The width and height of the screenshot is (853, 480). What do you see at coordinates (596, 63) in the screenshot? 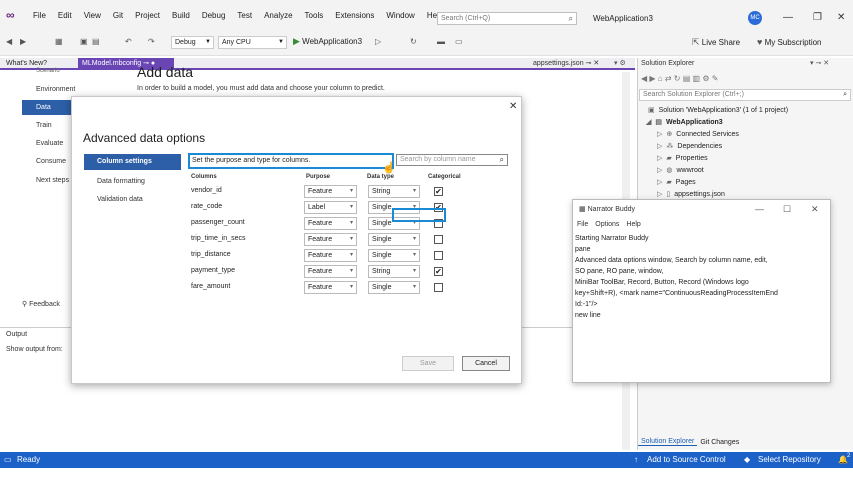
I see `close-tab-icon: ✕` at bounding box center [596, 63].